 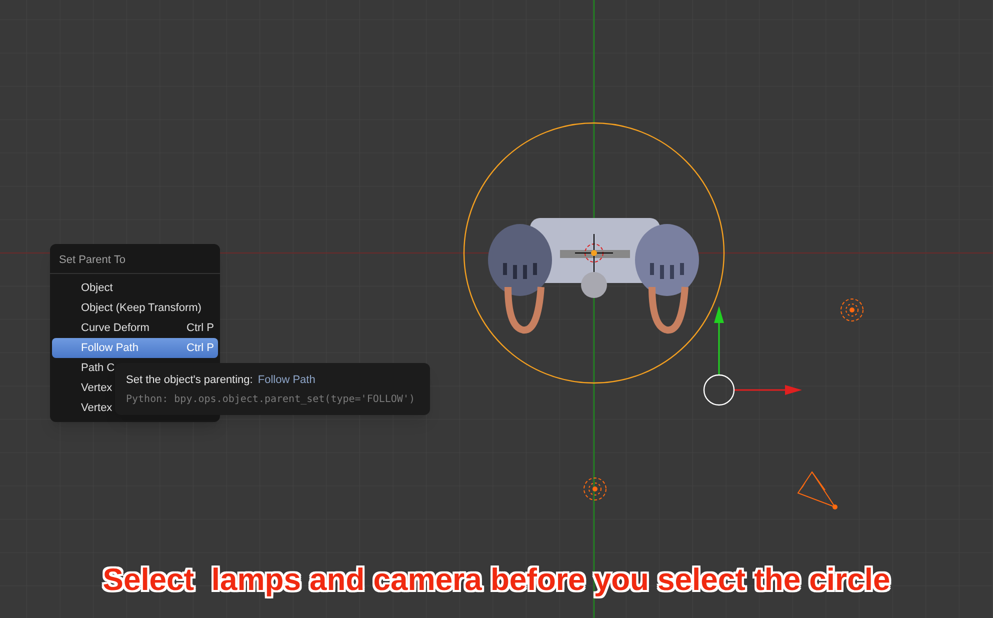 I want to click on menu-item: Object (Keep Transform), so click(x=135, y=308).